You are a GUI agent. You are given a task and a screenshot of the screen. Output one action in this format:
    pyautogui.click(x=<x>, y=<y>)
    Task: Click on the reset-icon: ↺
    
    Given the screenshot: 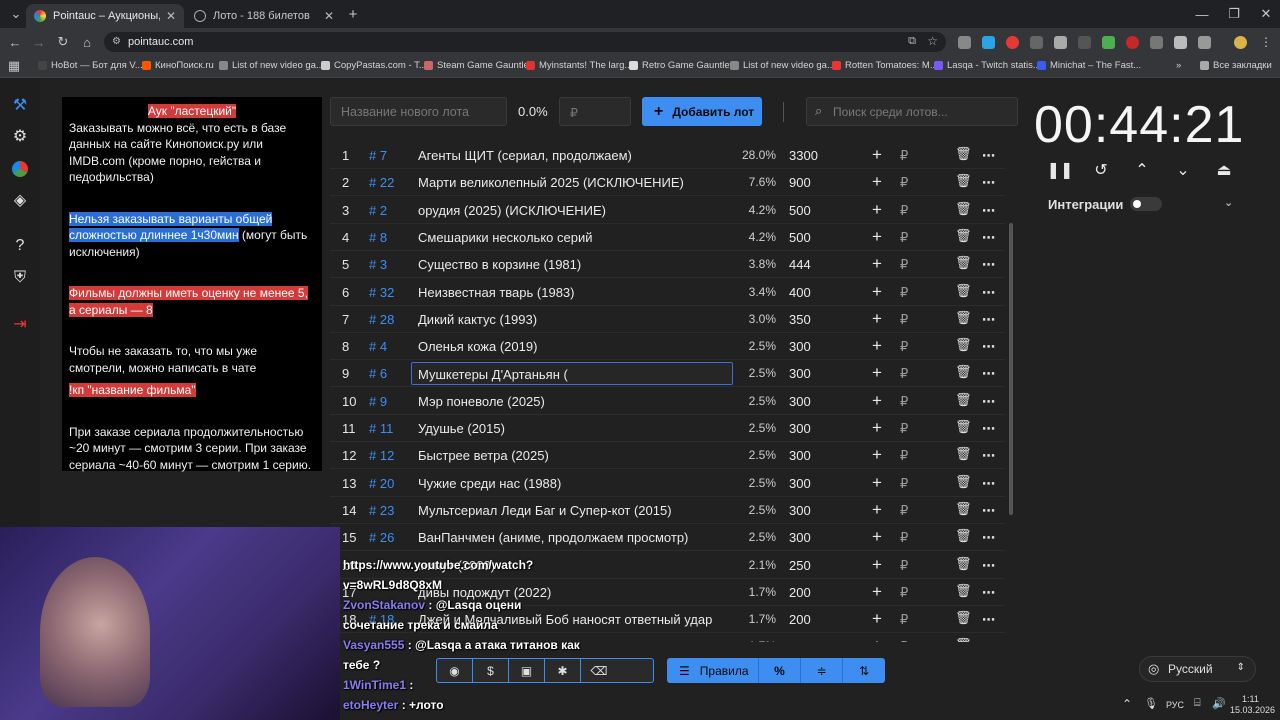 What is the action you would take?
    pyautogui.click(x=1101, y=170)
    